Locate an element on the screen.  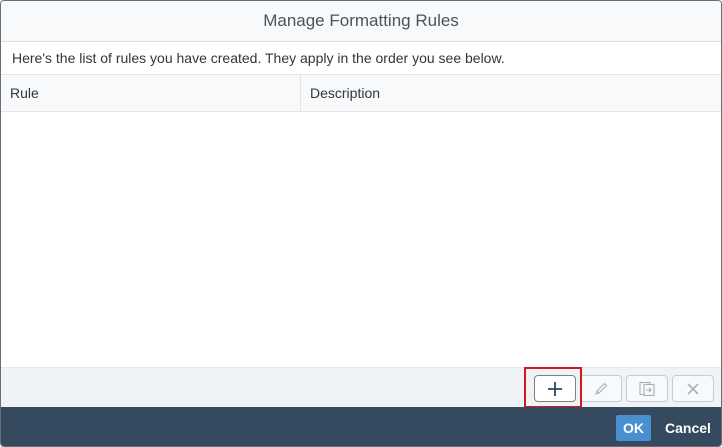
duplicate-rule-button is located at coordinates (647, 388).